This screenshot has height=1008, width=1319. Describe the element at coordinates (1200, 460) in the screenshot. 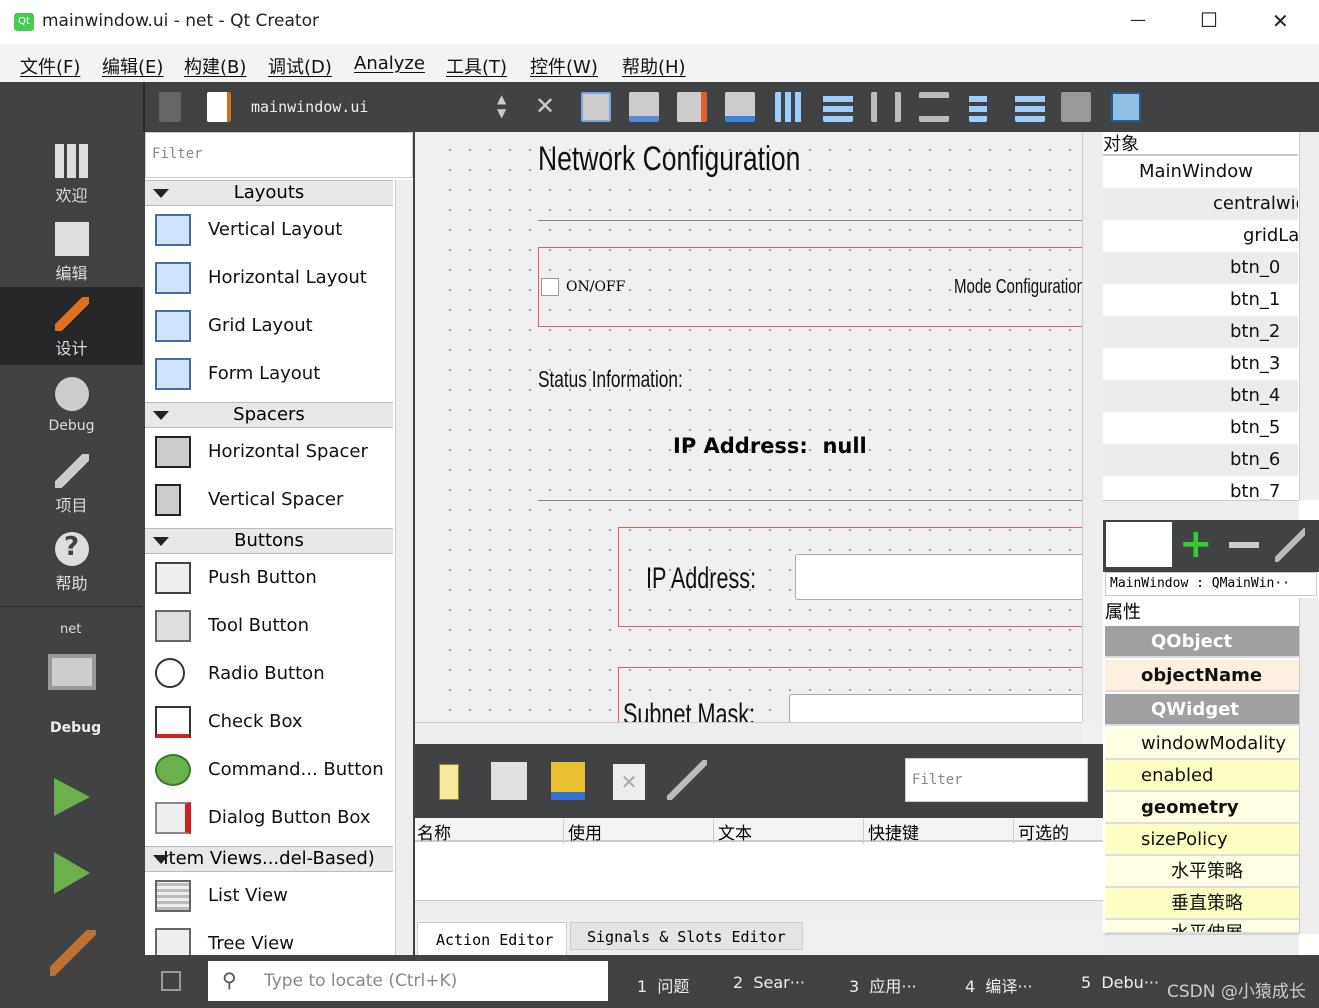

I see `object-row-btn: btn_6` at that location.